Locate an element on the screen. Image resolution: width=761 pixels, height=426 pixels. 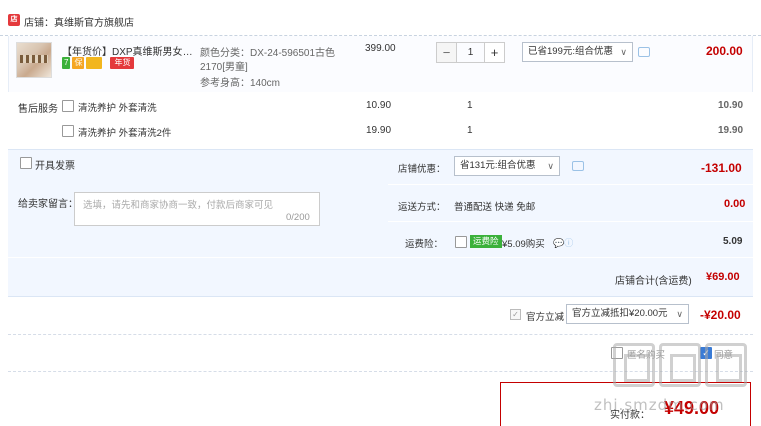
nianhuo-badge: 年货 is located at coordinates (122, 63).